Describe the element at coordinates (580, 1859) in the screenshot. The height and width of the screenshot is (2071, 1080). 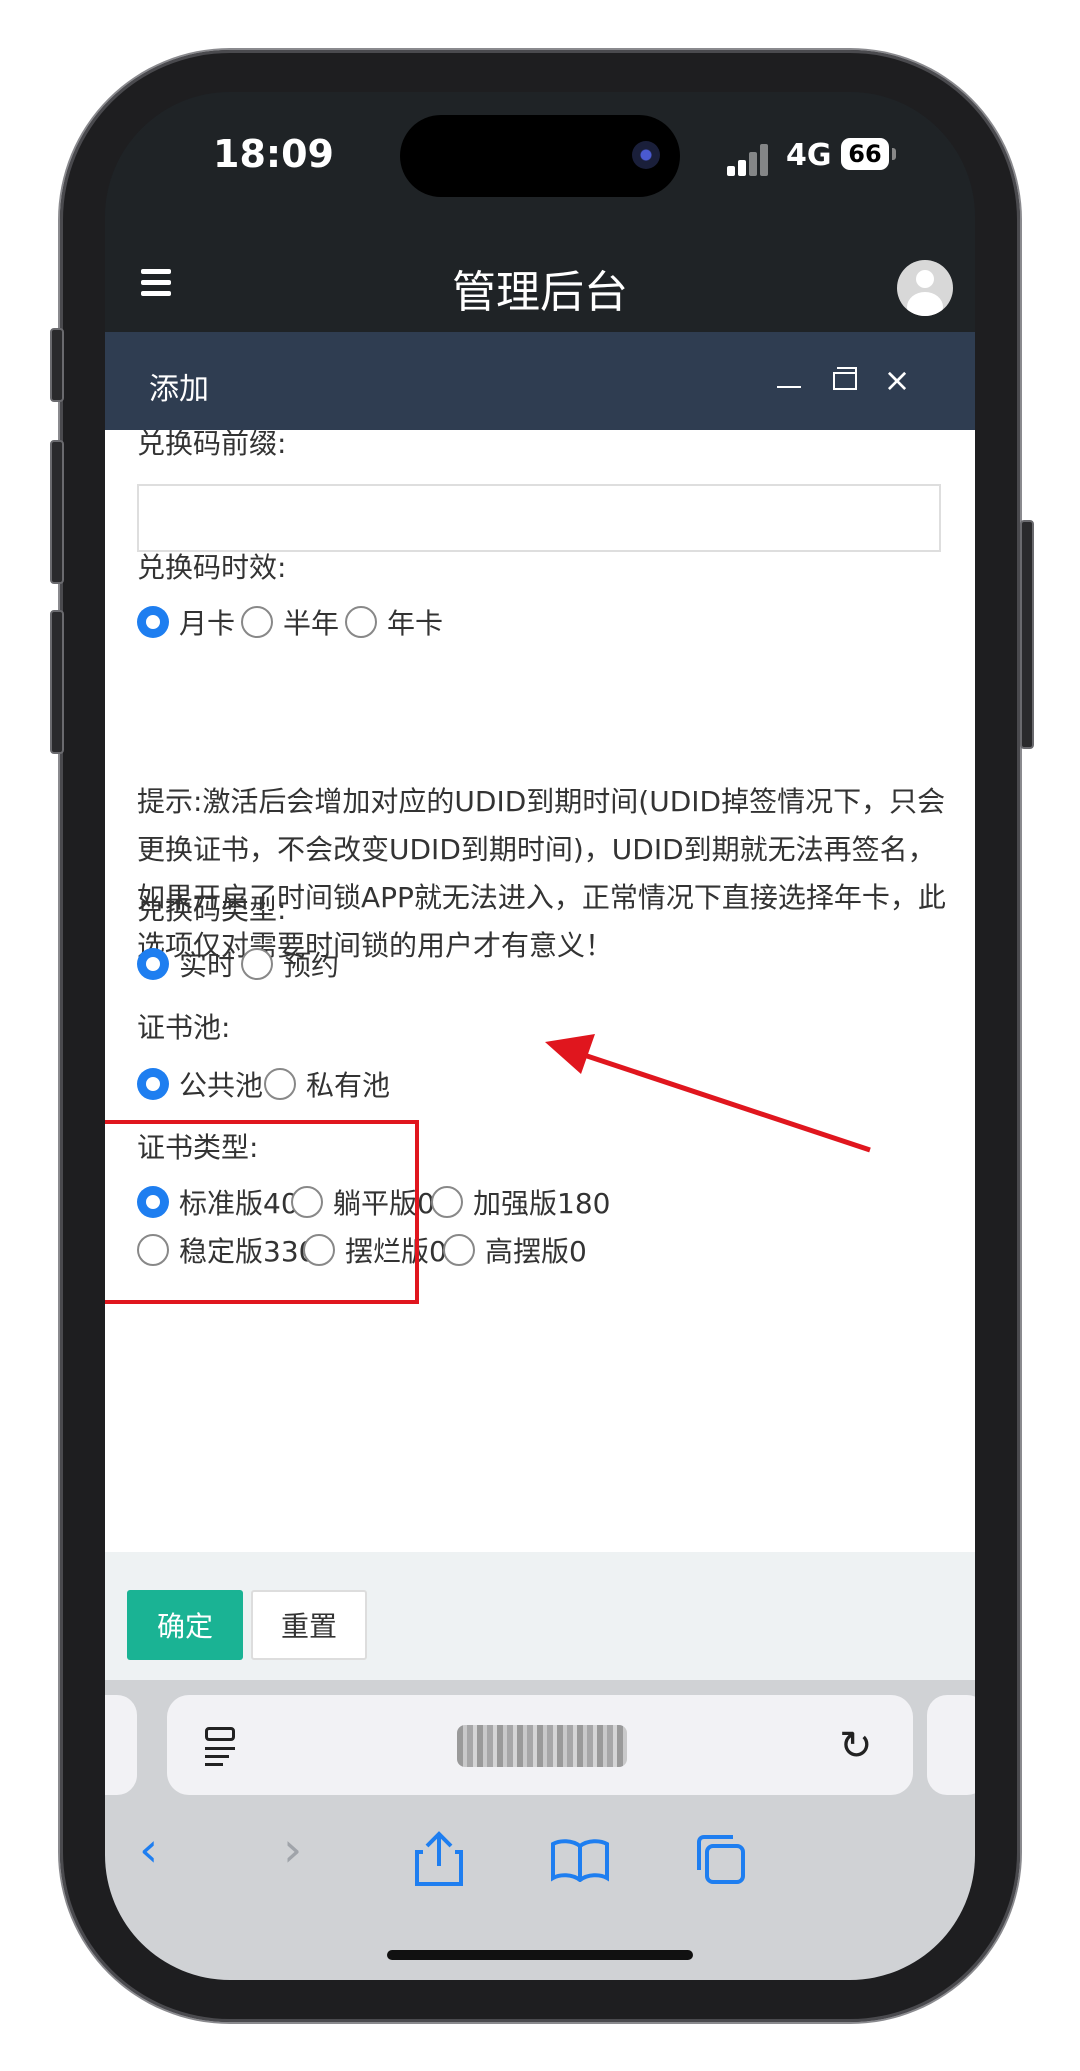
I see `bookmarks-icon` at that location.